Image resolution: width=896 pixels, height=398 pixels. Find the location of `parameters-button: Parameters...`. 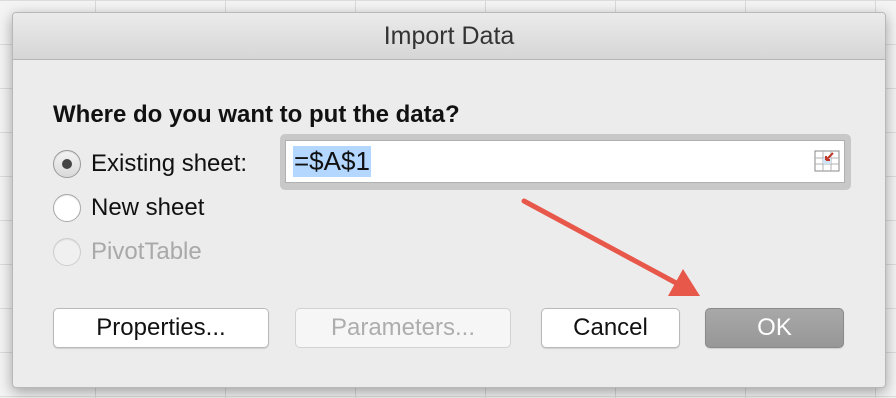

parameters-button: Parameters... is located at coordinates (403, 328).